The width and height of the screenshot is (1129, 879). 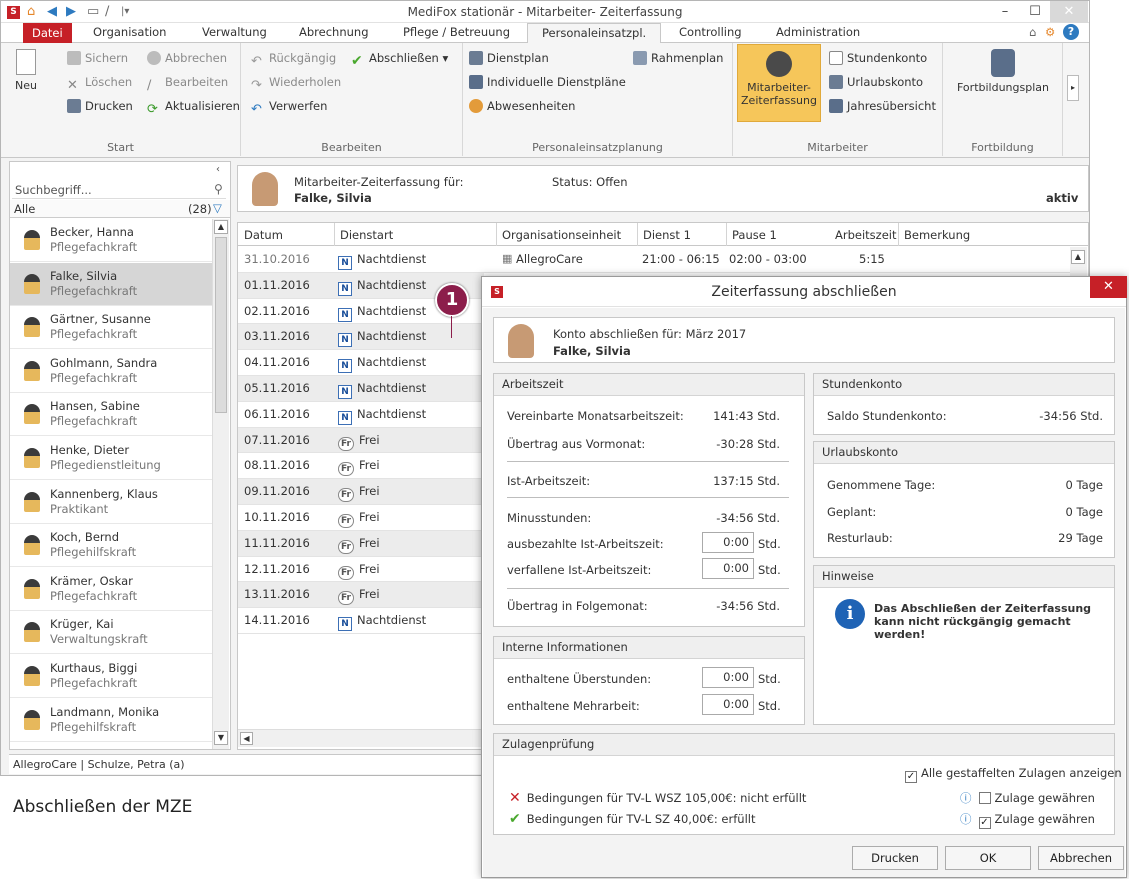 I want to click on employee-list-item: Krämer, Oskar Pflegefachkraft, so click(x=111, y=589).